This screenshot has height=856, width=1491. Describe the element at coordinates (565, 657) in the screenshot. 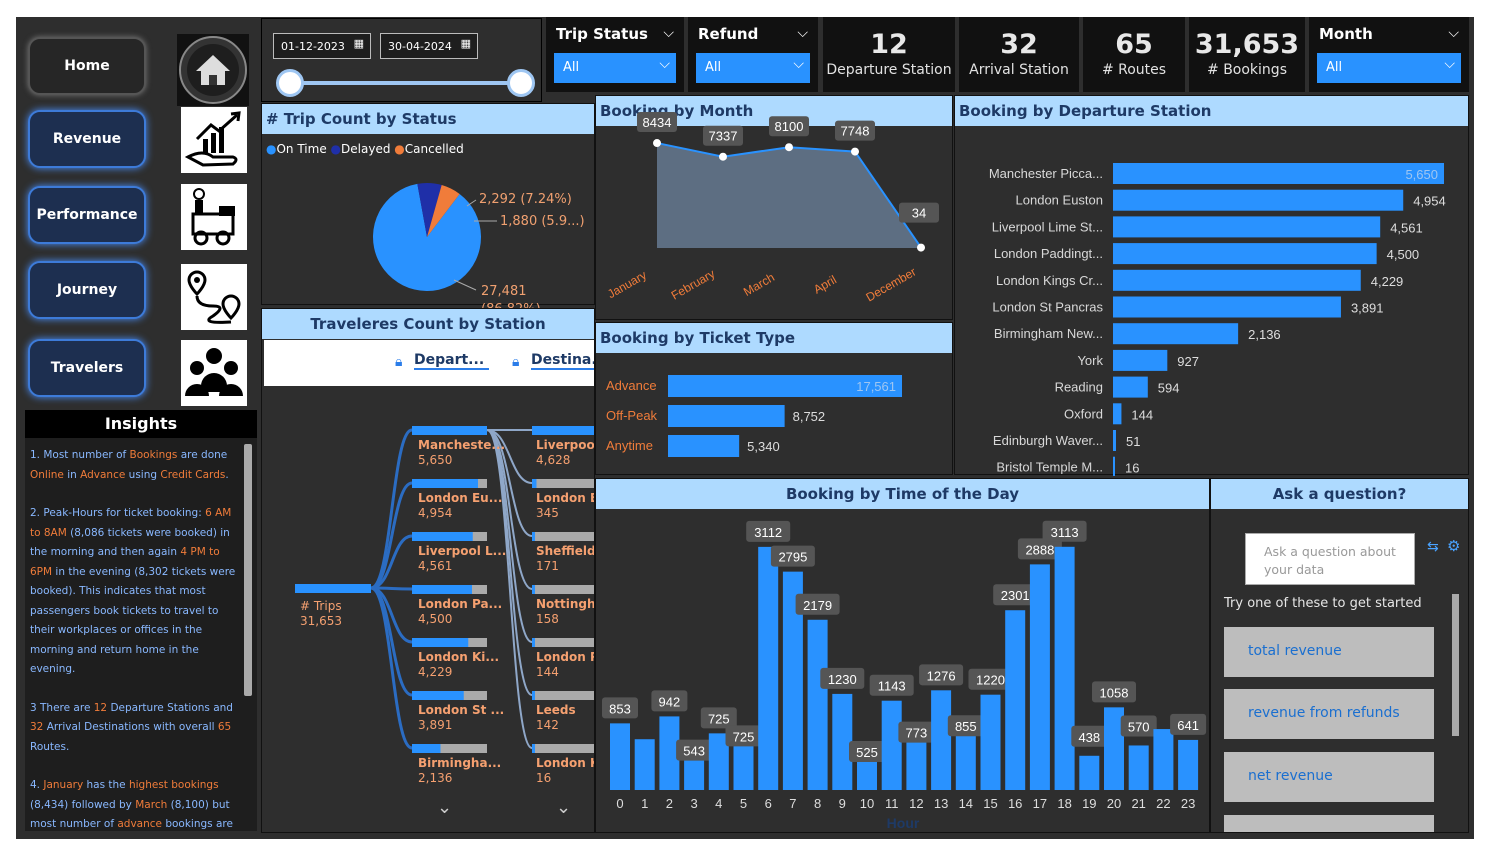

I see `destination-node-label: London P` at that location.